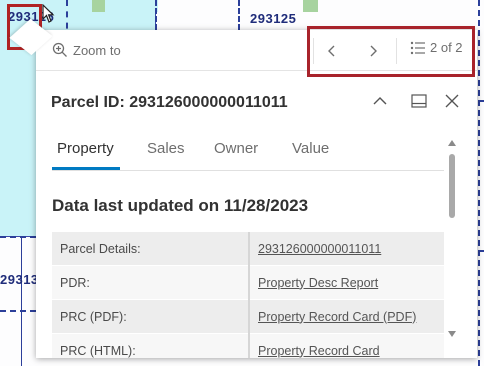 This screenshot has height=366, width=484. What do you see at coordinates (166, 148) in the screenshot?
I see `tab-sales: Sales` at bounding box center [166, 148].